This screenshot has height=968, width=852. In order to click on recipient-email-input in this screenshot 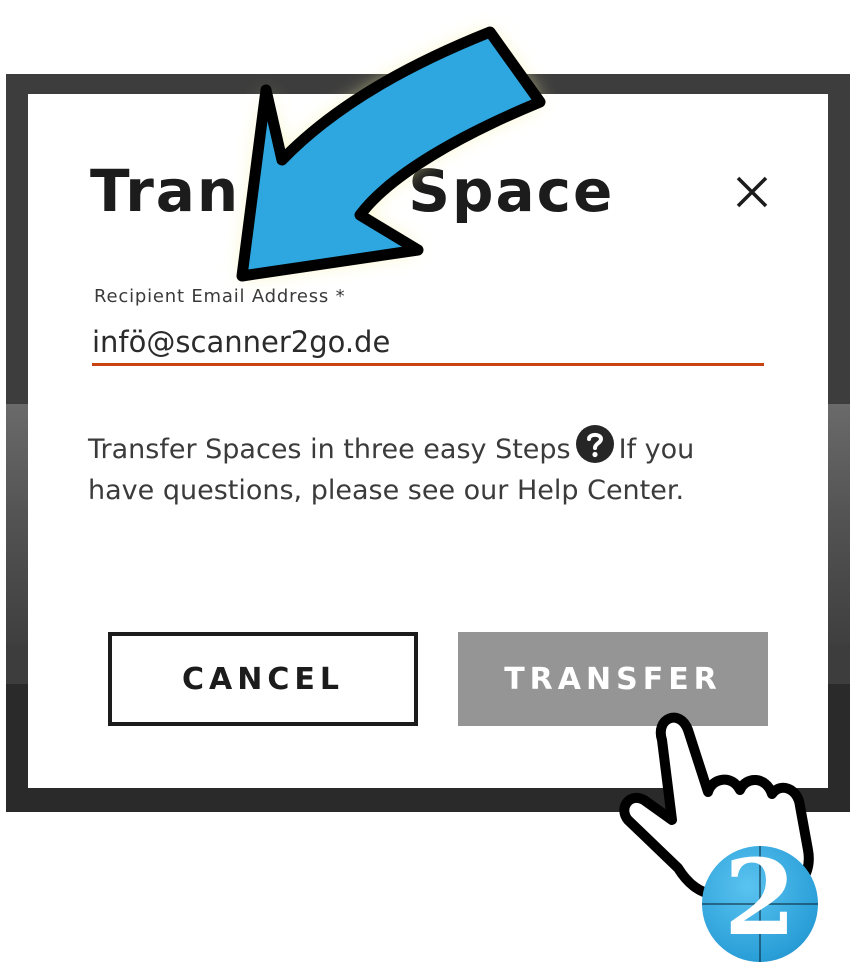, I will do `click(428, 343)`.